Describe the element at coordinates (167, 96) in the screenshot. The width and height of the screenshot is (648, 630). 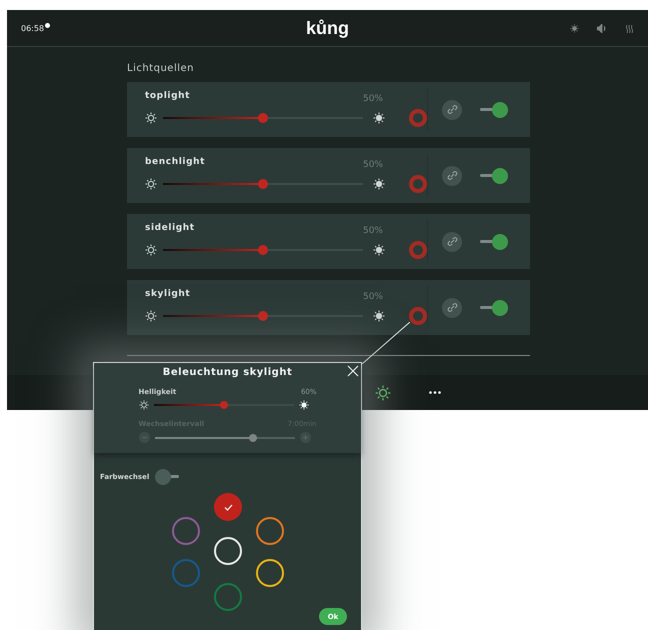
I see `light-name: toplight` at that location.